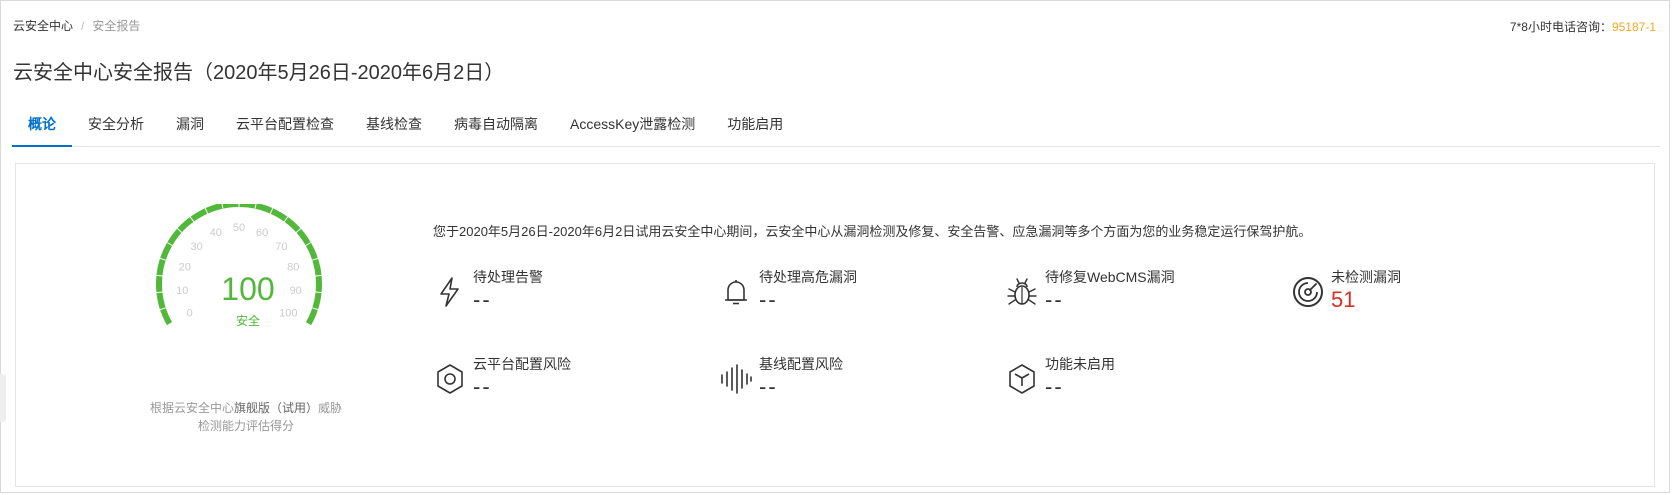 The image size is (1672, 495). I want to click on gauge-tick-label: 80, so click(293, 267).